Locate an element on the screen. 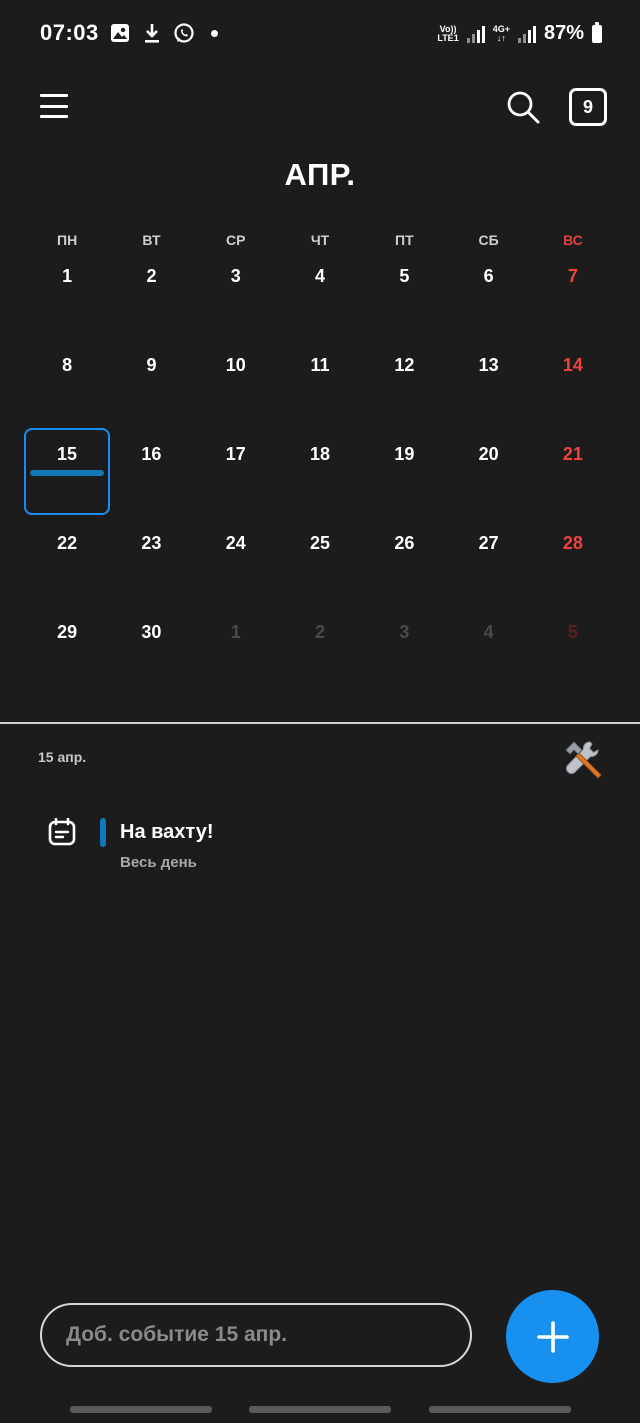  download-notification-icon is located at coordinates (151, 33).